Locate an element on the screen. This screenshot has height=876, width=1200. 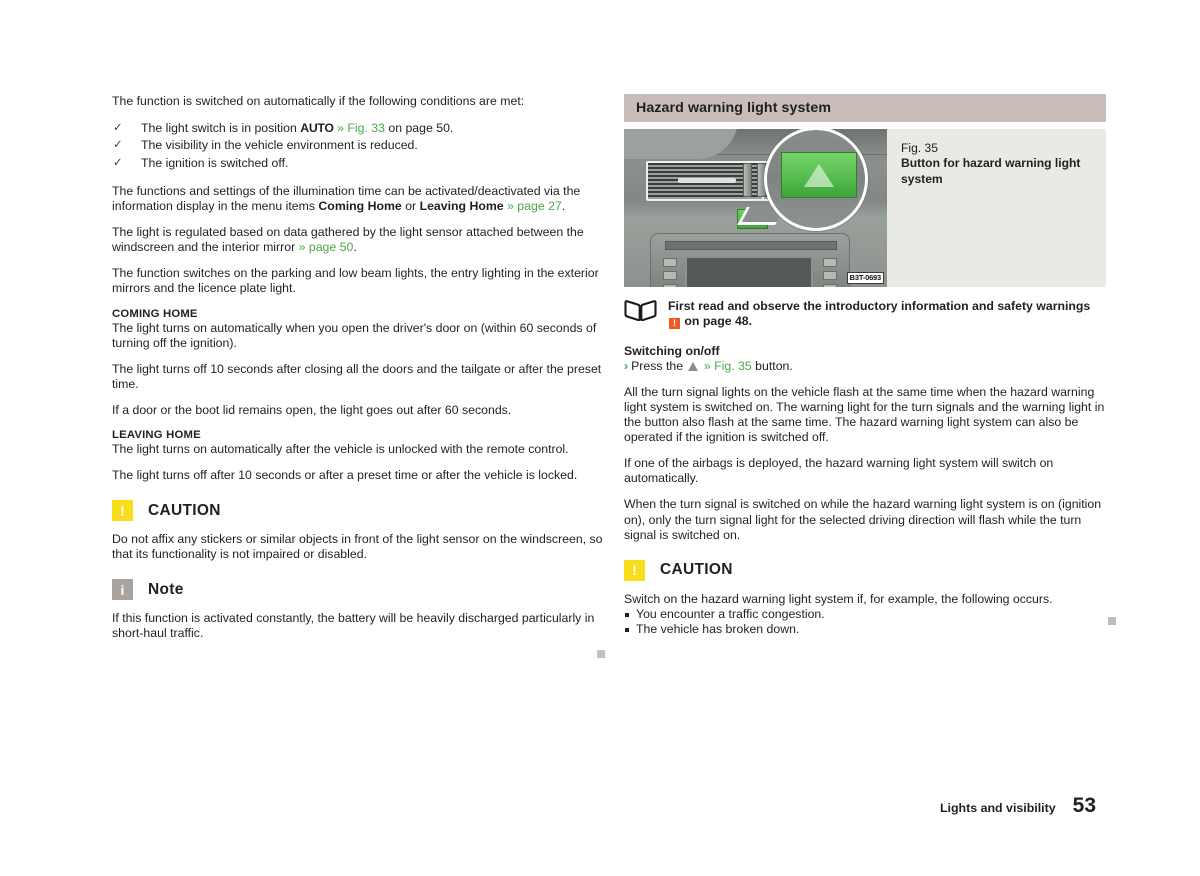
magnifier-callout is located at coordinates (816, 180).